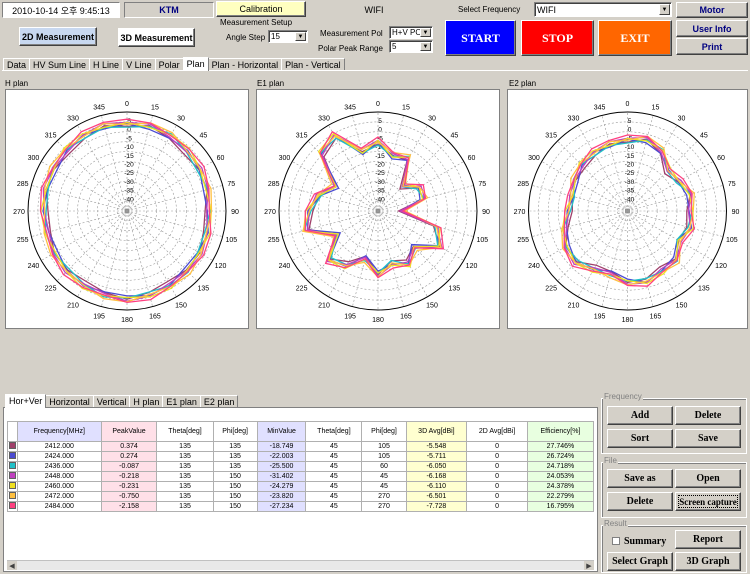 This screenshot has height=574, width=750. Describe the element at coordinates (589, 565) in the screenshot. I see `scroll-right-icon: ▶` at that location.